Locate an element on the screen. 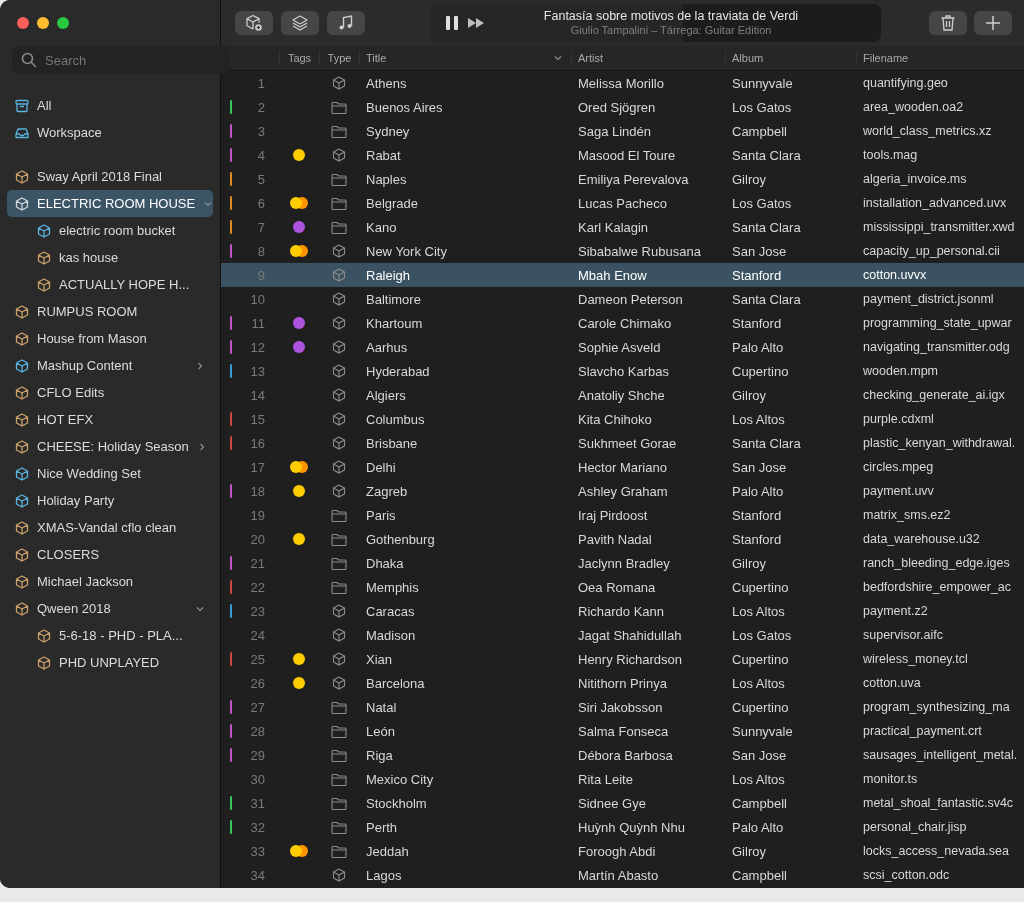  sidebar-item: kas house is located at coordinates (110, 257).